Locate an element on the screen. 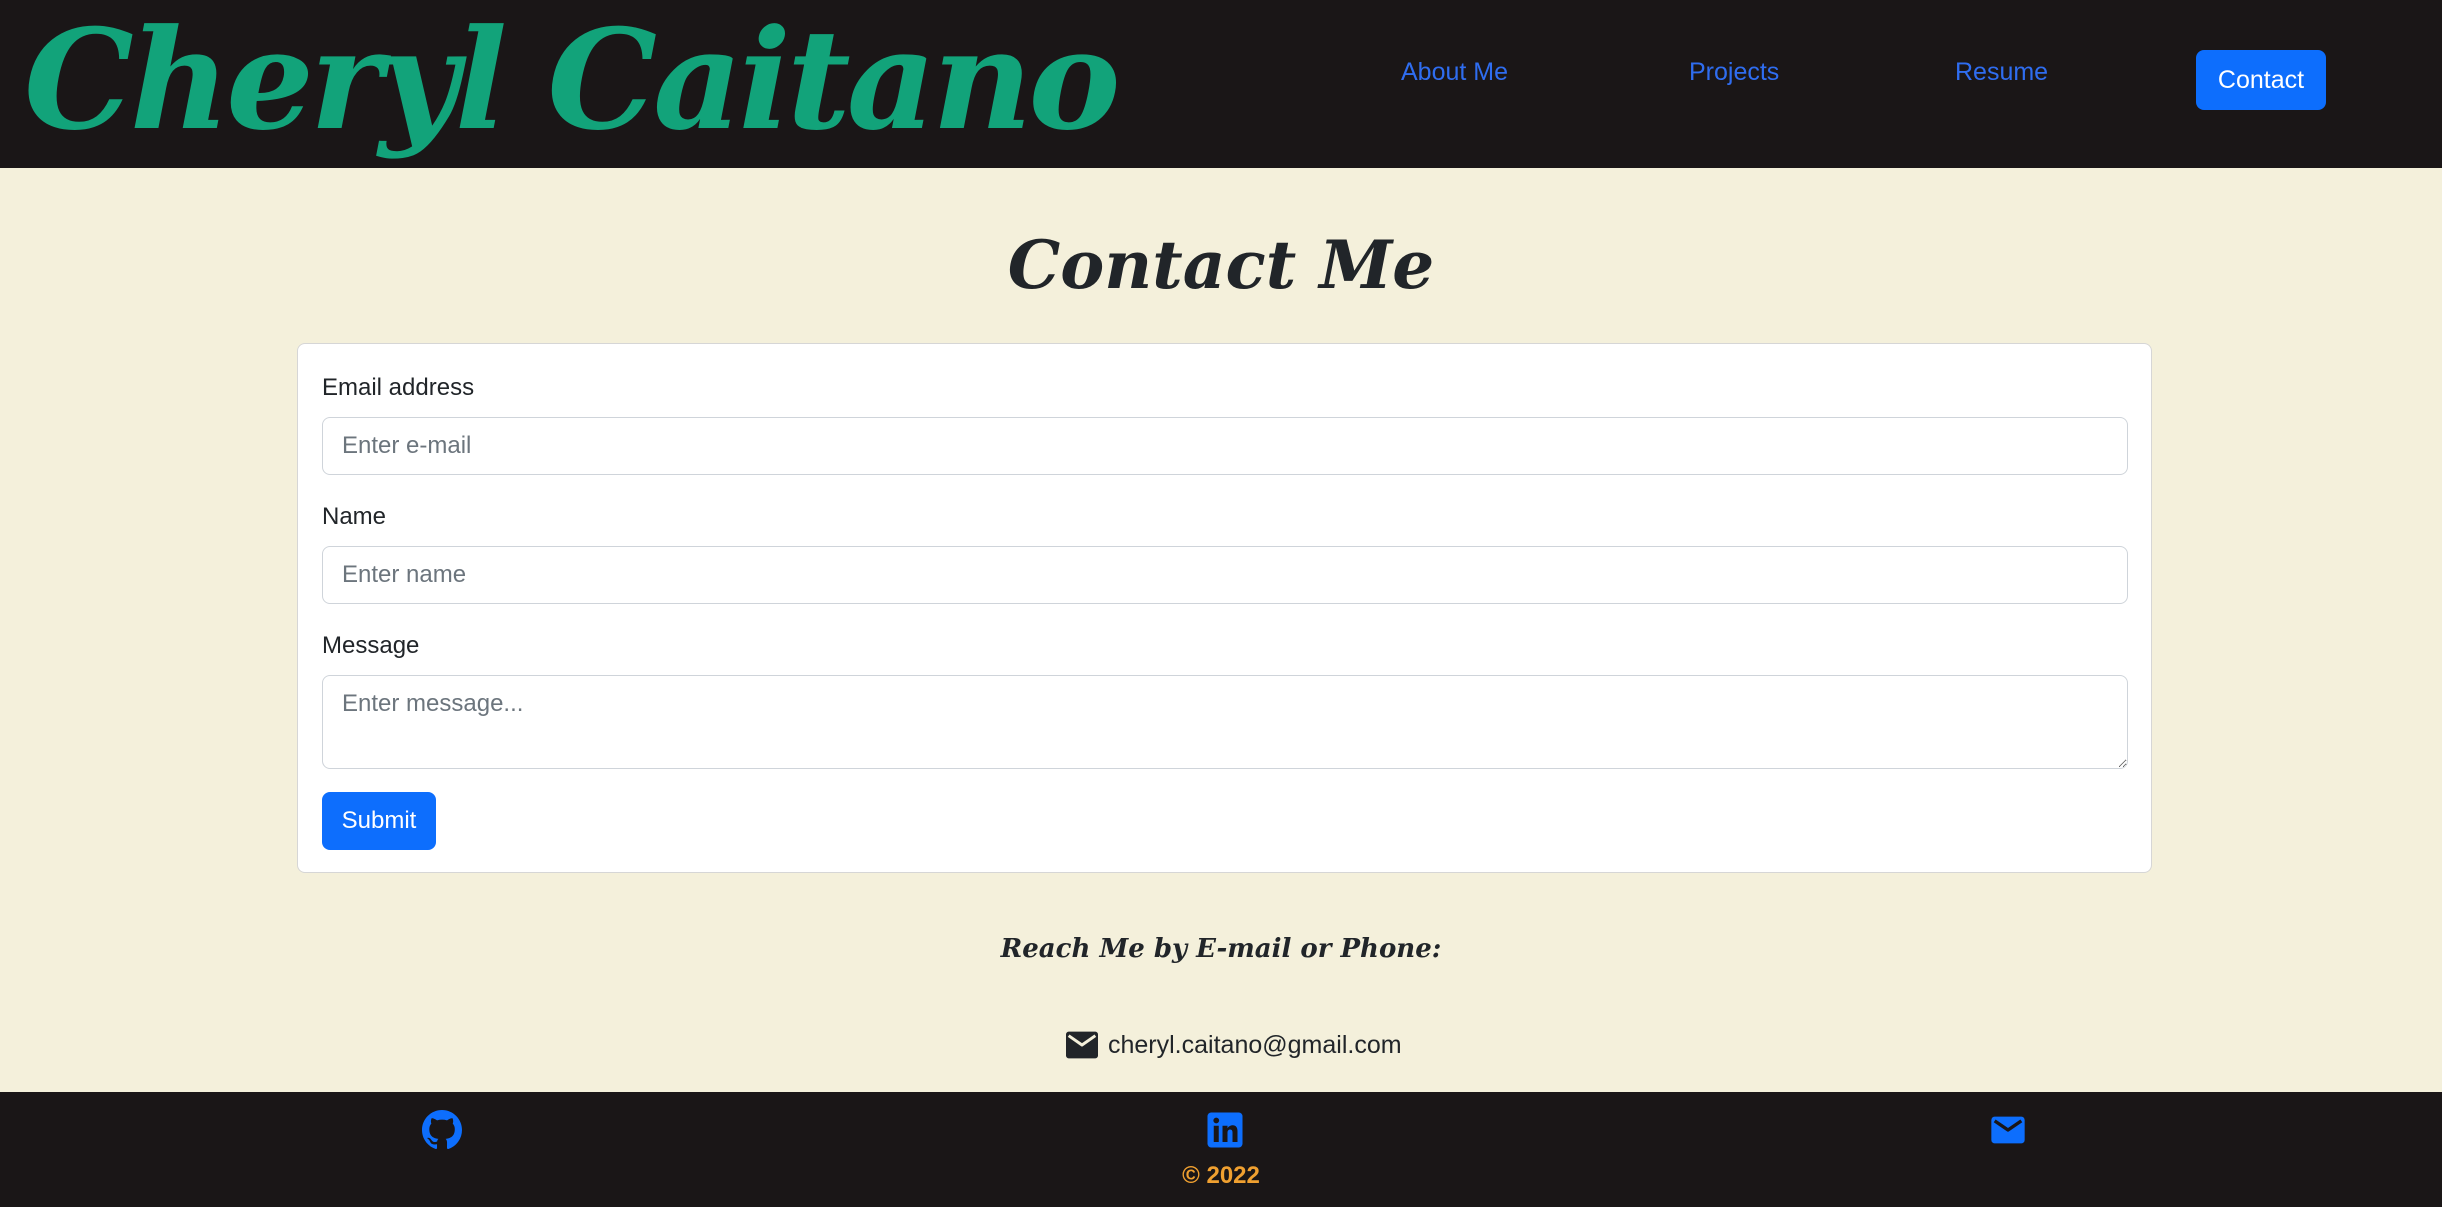  name-label: Name is located at coordinates (354, 516).